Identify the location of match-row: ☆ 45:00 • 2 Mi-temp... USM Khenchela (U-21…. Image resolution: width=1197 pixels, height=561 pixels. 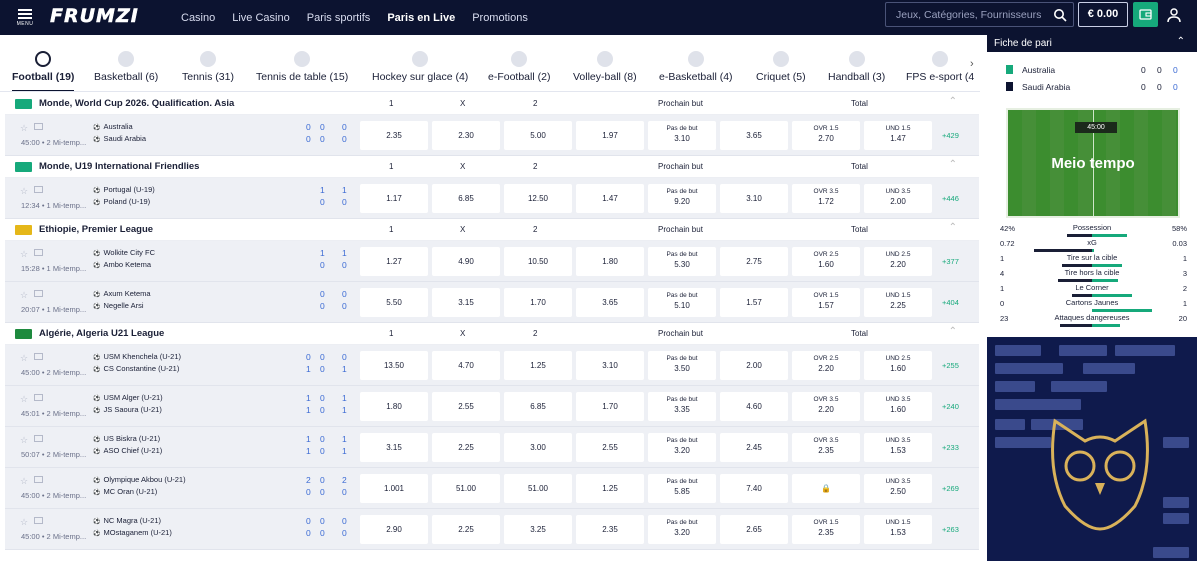
(492, 365).